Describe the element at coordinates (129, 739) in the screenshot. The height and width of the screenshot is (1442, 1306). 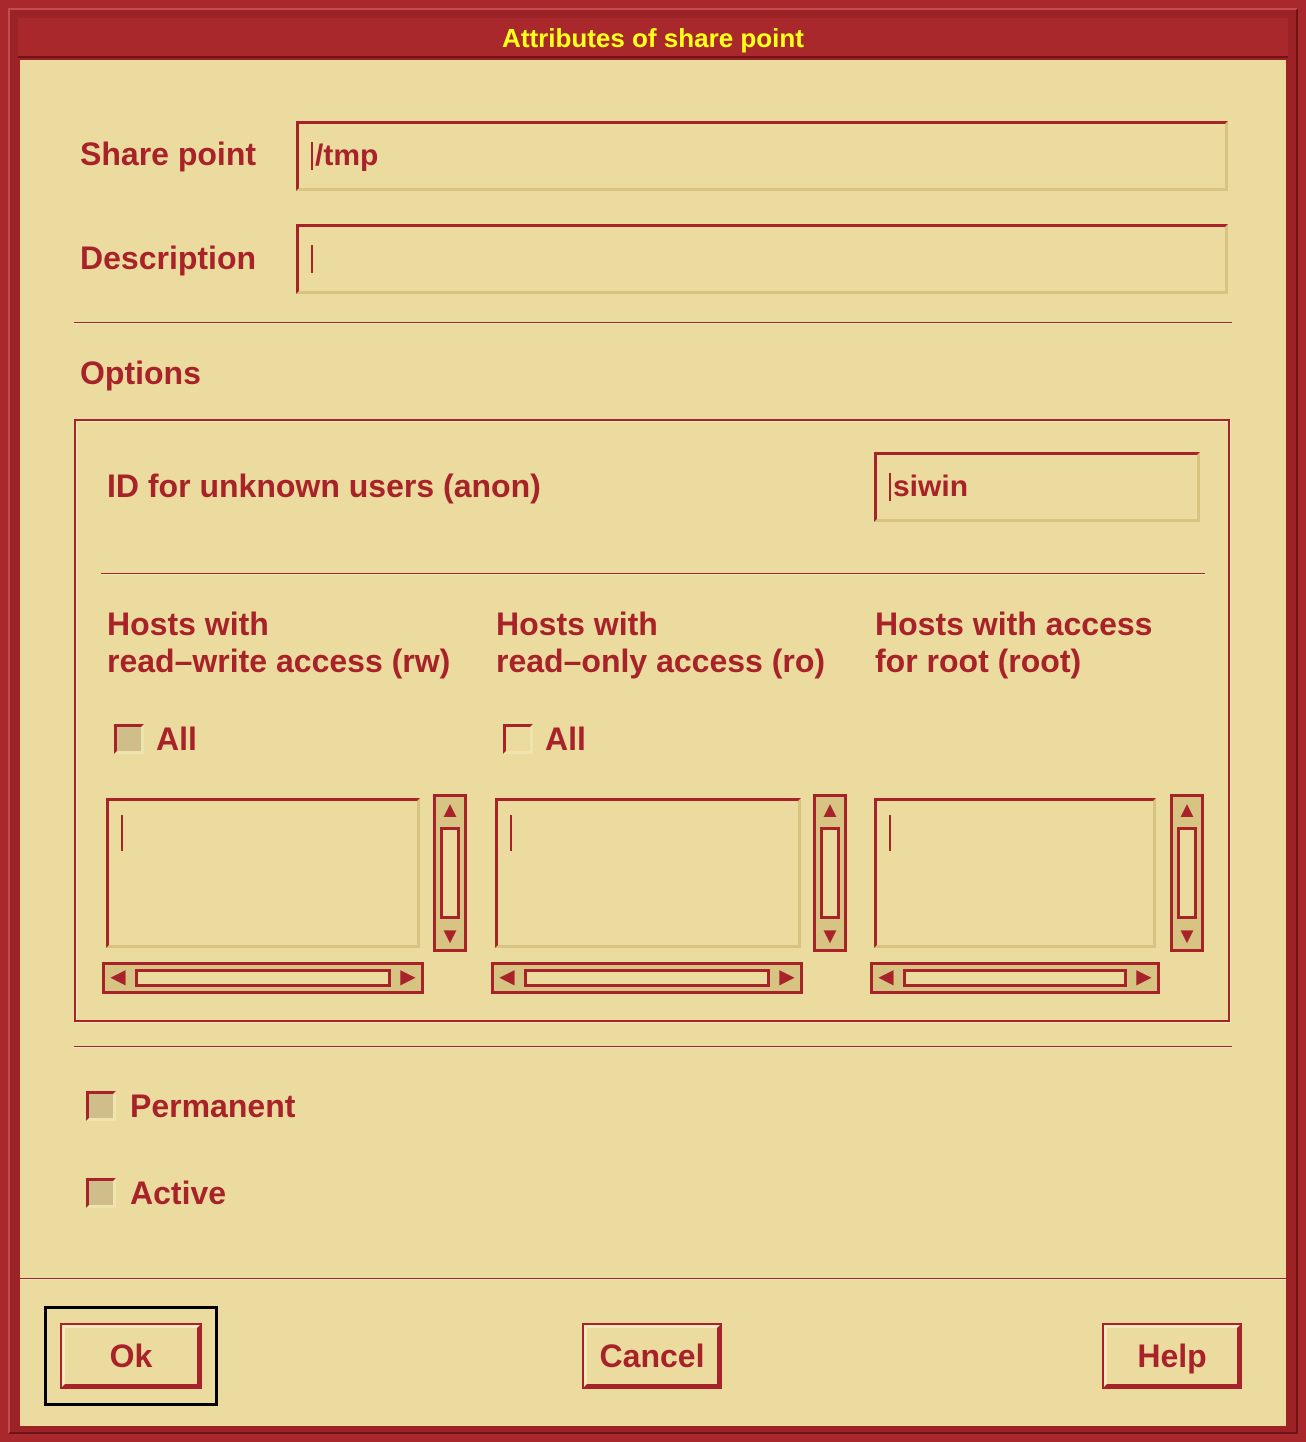
I see `rw-all-checkbox` at that location.